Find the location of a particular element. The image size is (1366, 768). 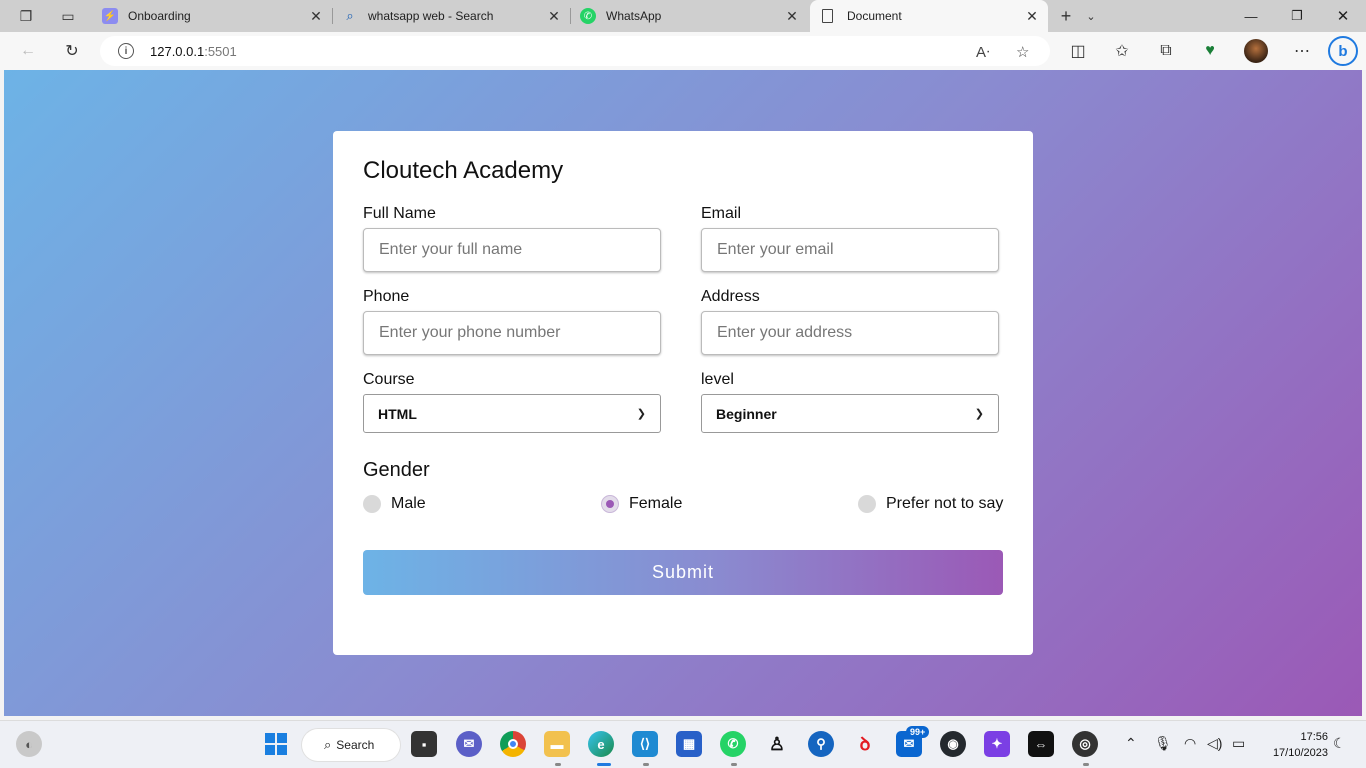

tab-title: Document is located at coordinates (874, 16).